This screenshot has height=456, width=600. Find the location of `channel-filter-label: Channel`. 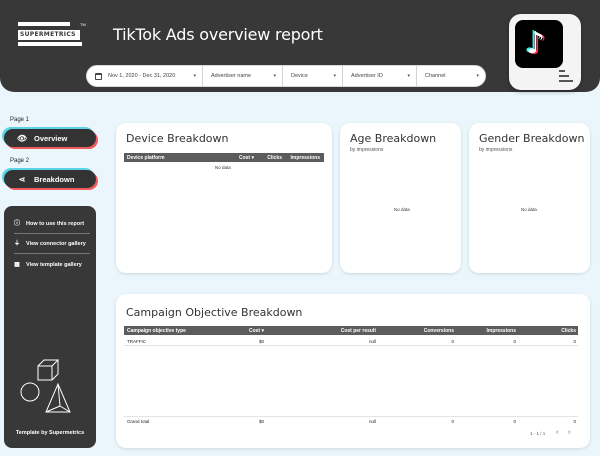

channel-filter-label: Channel is located at coordinates (435, 76).